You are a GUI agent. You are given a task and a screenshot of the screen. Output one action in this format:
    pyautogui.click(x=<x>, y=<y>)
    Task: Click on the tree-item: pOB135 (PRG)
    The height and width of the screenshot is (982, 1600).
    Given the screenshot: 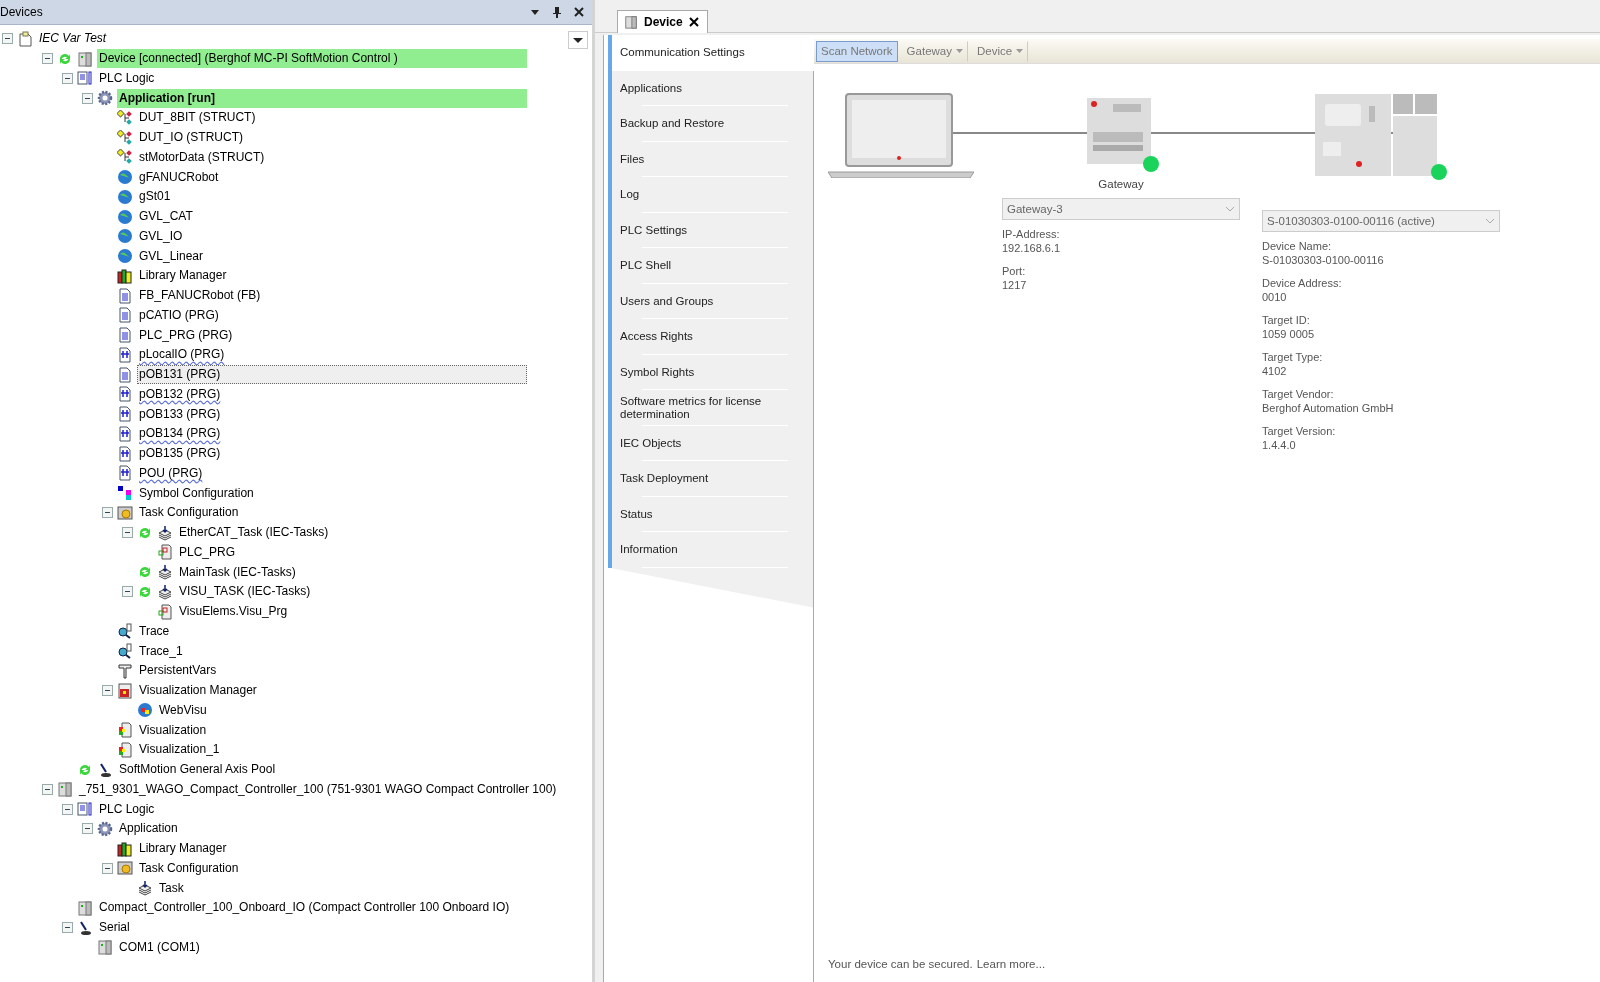 What is the action you would take?
    pyautogui.click(x=180, y=454)
    